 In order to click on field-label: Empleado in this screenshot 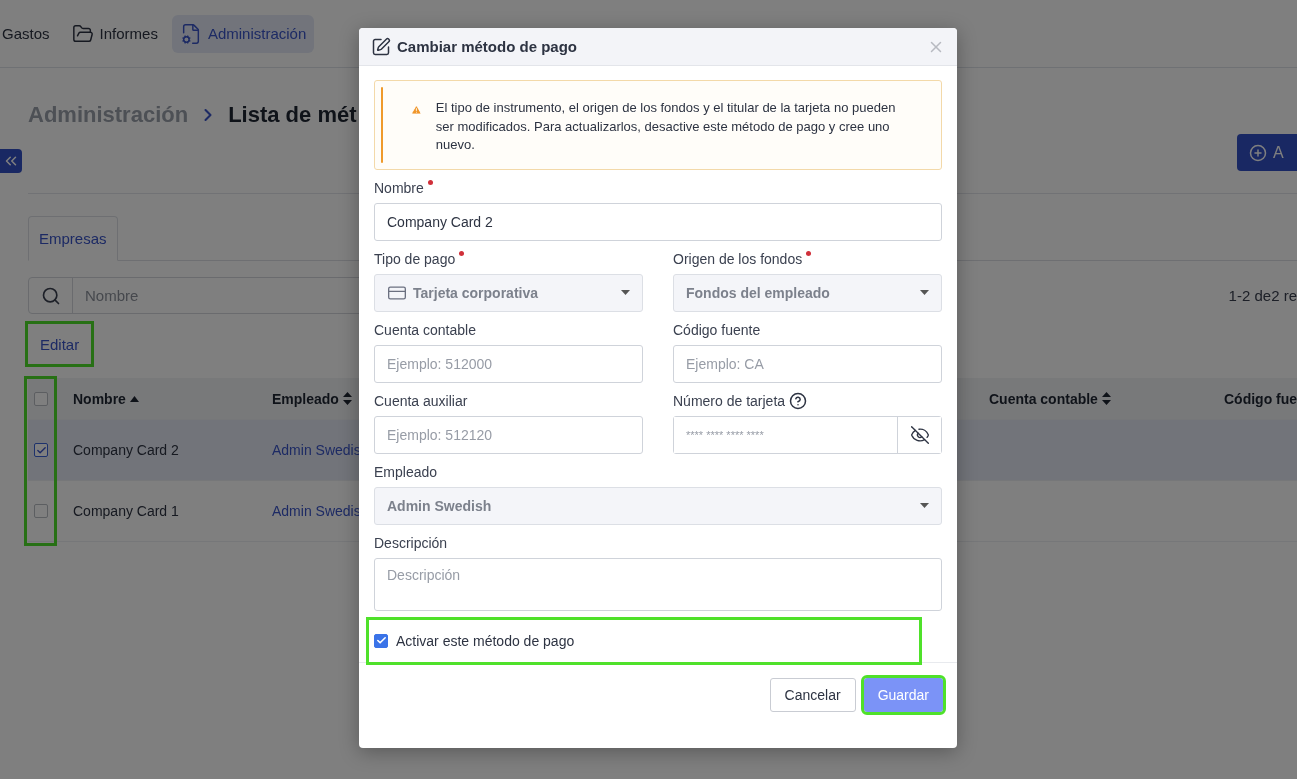, I will do `click(406, 471)`.